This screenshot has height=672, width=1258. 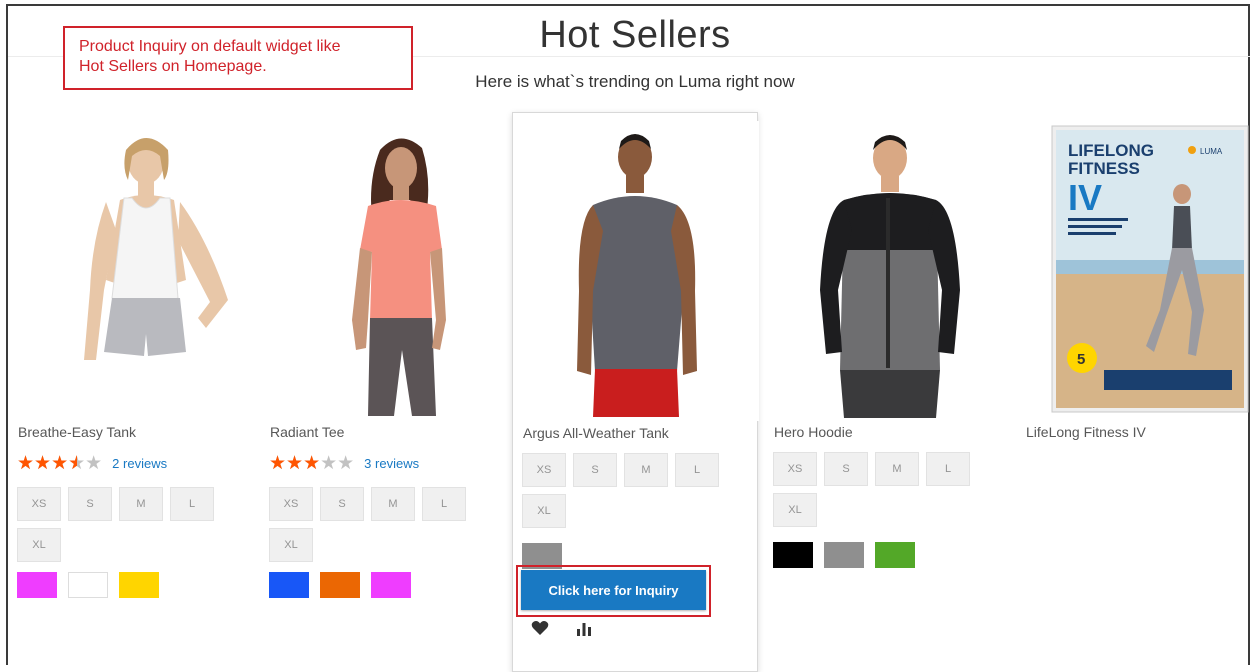 I want to click on inquiry-button: Click here for Inquiry, so click(x=613, y=590).